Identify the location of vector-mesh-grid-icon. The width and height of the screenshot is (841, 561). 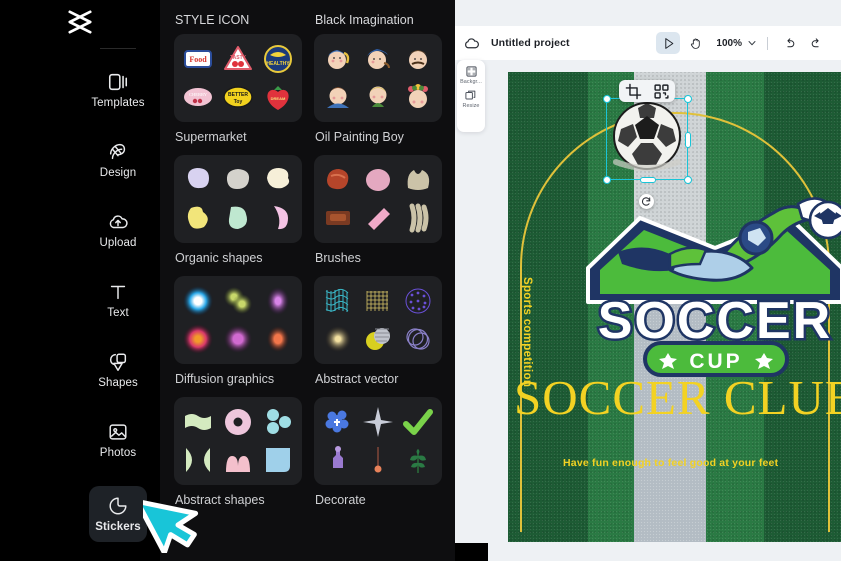
(377, 301).